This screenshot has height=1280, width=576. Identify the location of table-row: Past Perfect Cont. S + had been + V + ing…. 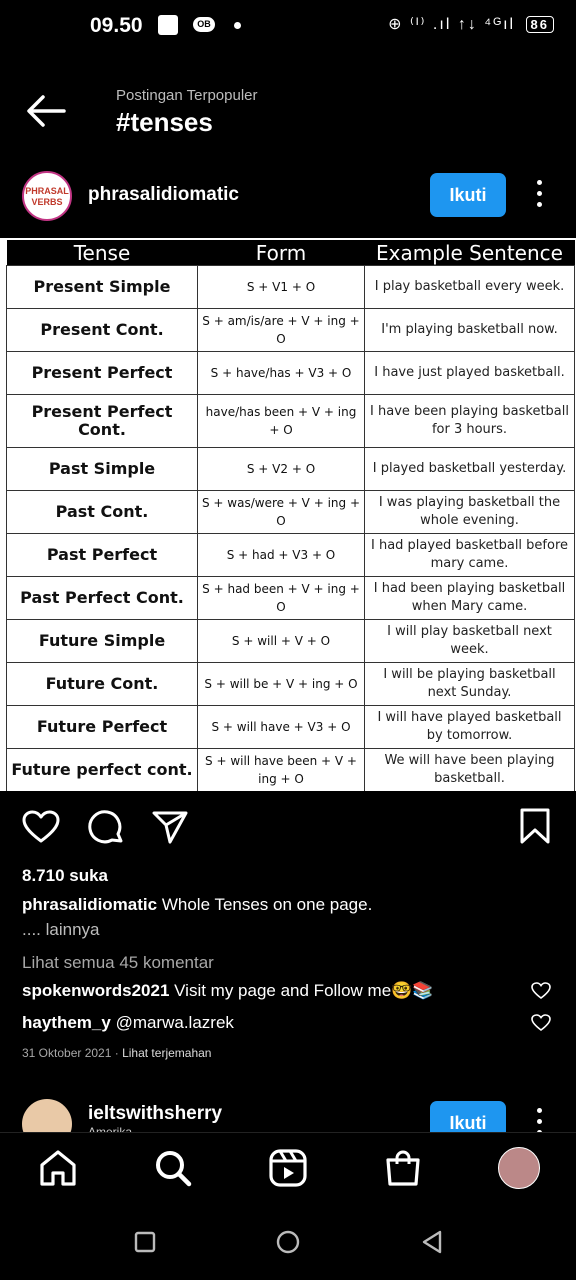
(290, 598).